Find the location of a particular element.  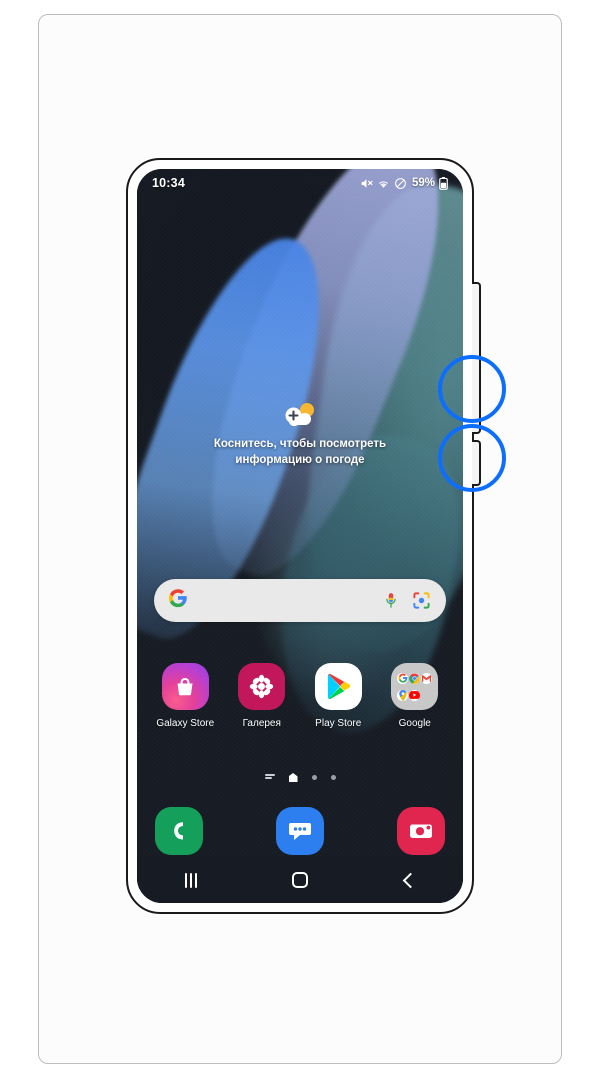

youtube-icon is located at coordinates (415, 695).